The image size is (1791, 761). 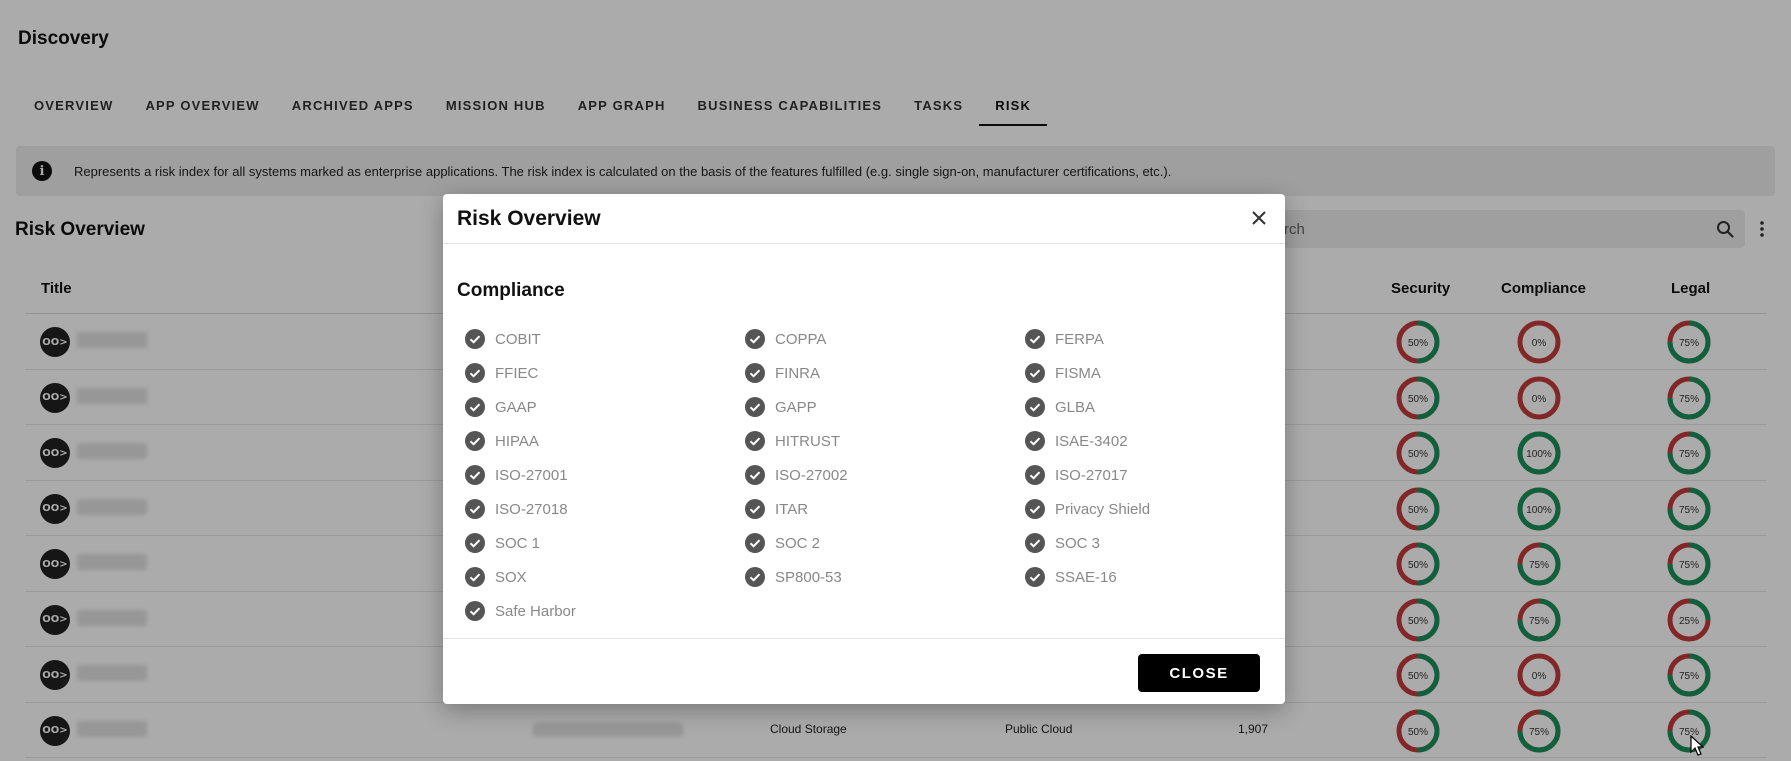 What do you see at coordinates (531, 509) in the screenshot?
I see `compliance-item-label: ISO-27018` at bounding box center [531, 509].